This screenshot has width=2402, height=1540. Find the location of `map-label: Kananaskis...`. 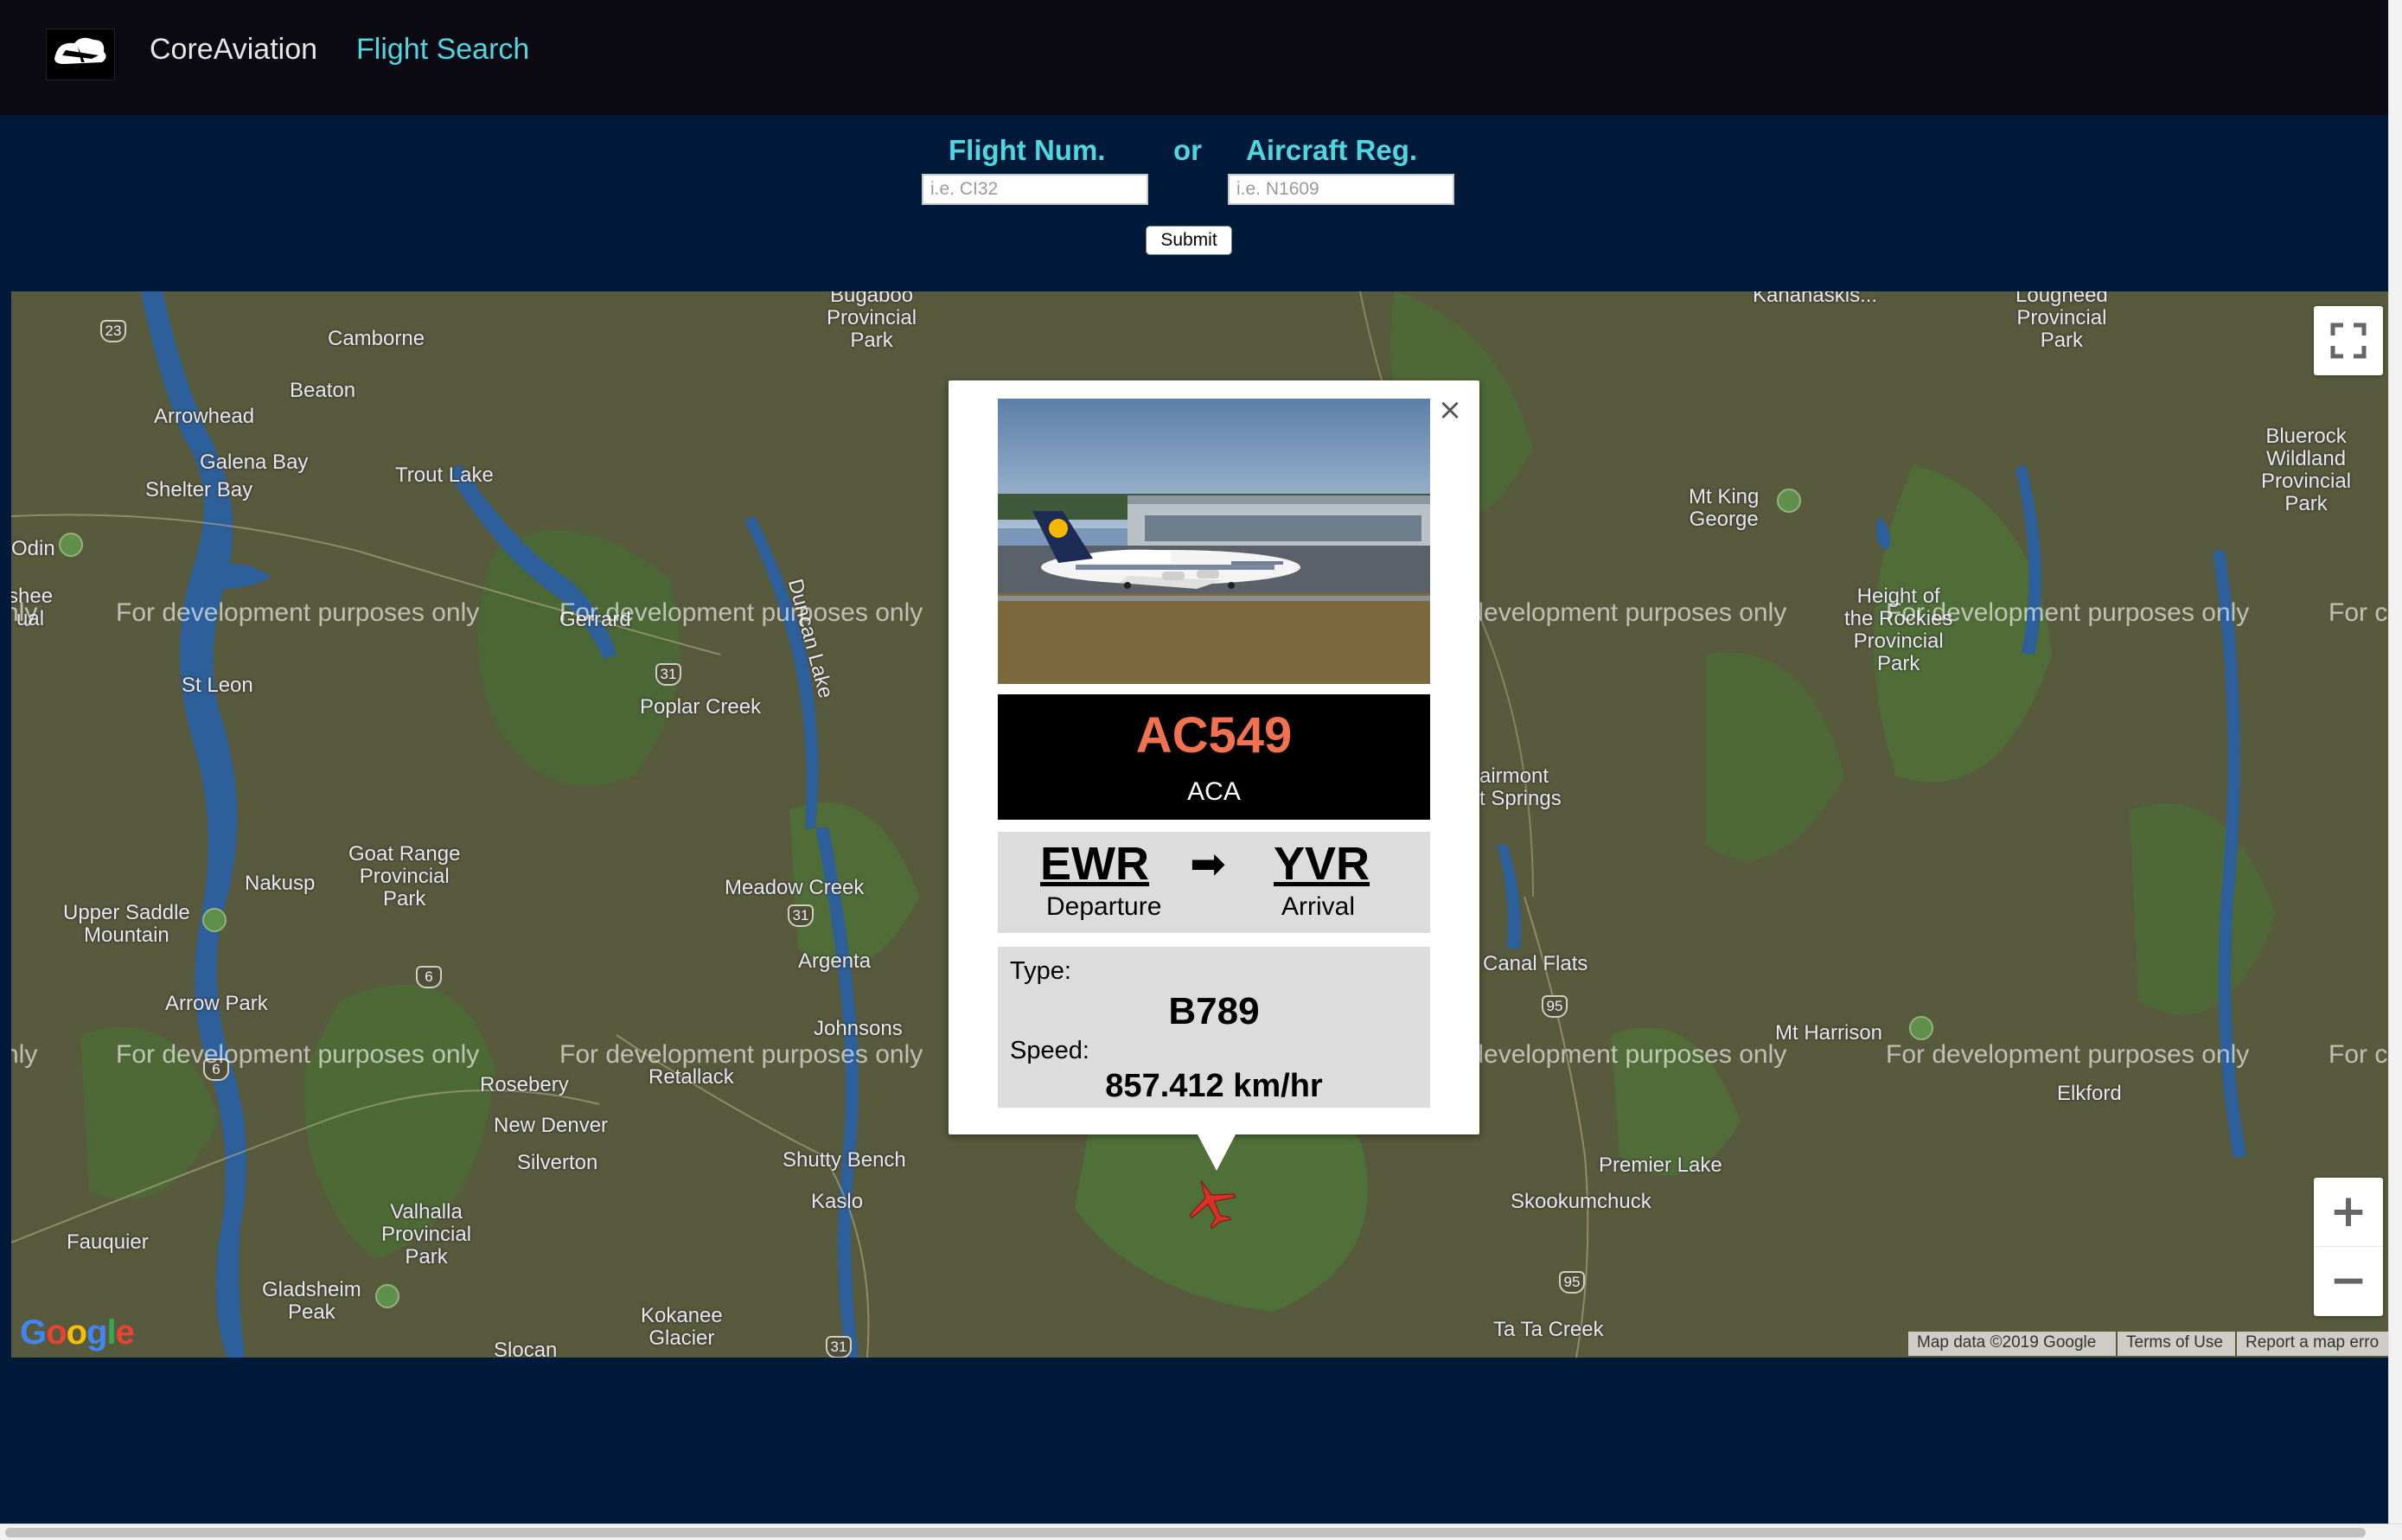

map-label: Kananaskis... is located at coordinates (1816, 299).